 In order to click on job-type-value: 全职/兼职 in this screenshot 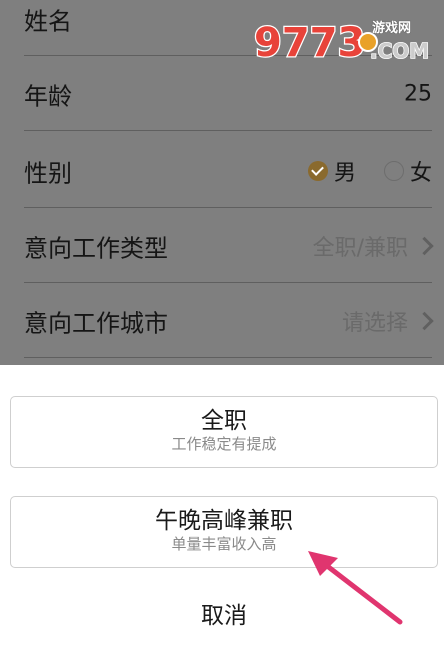, I will do `click(360, 248)`.